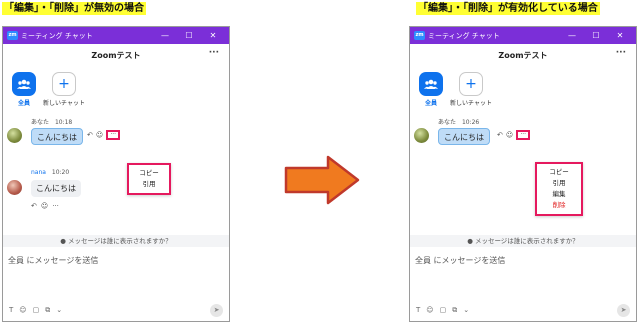 The height and width of the screenshot is (323, 640). What do you see at coordinates (38, 172) in the screenshot?
I see `sender-name: nana` at bounding box center [38, 172].